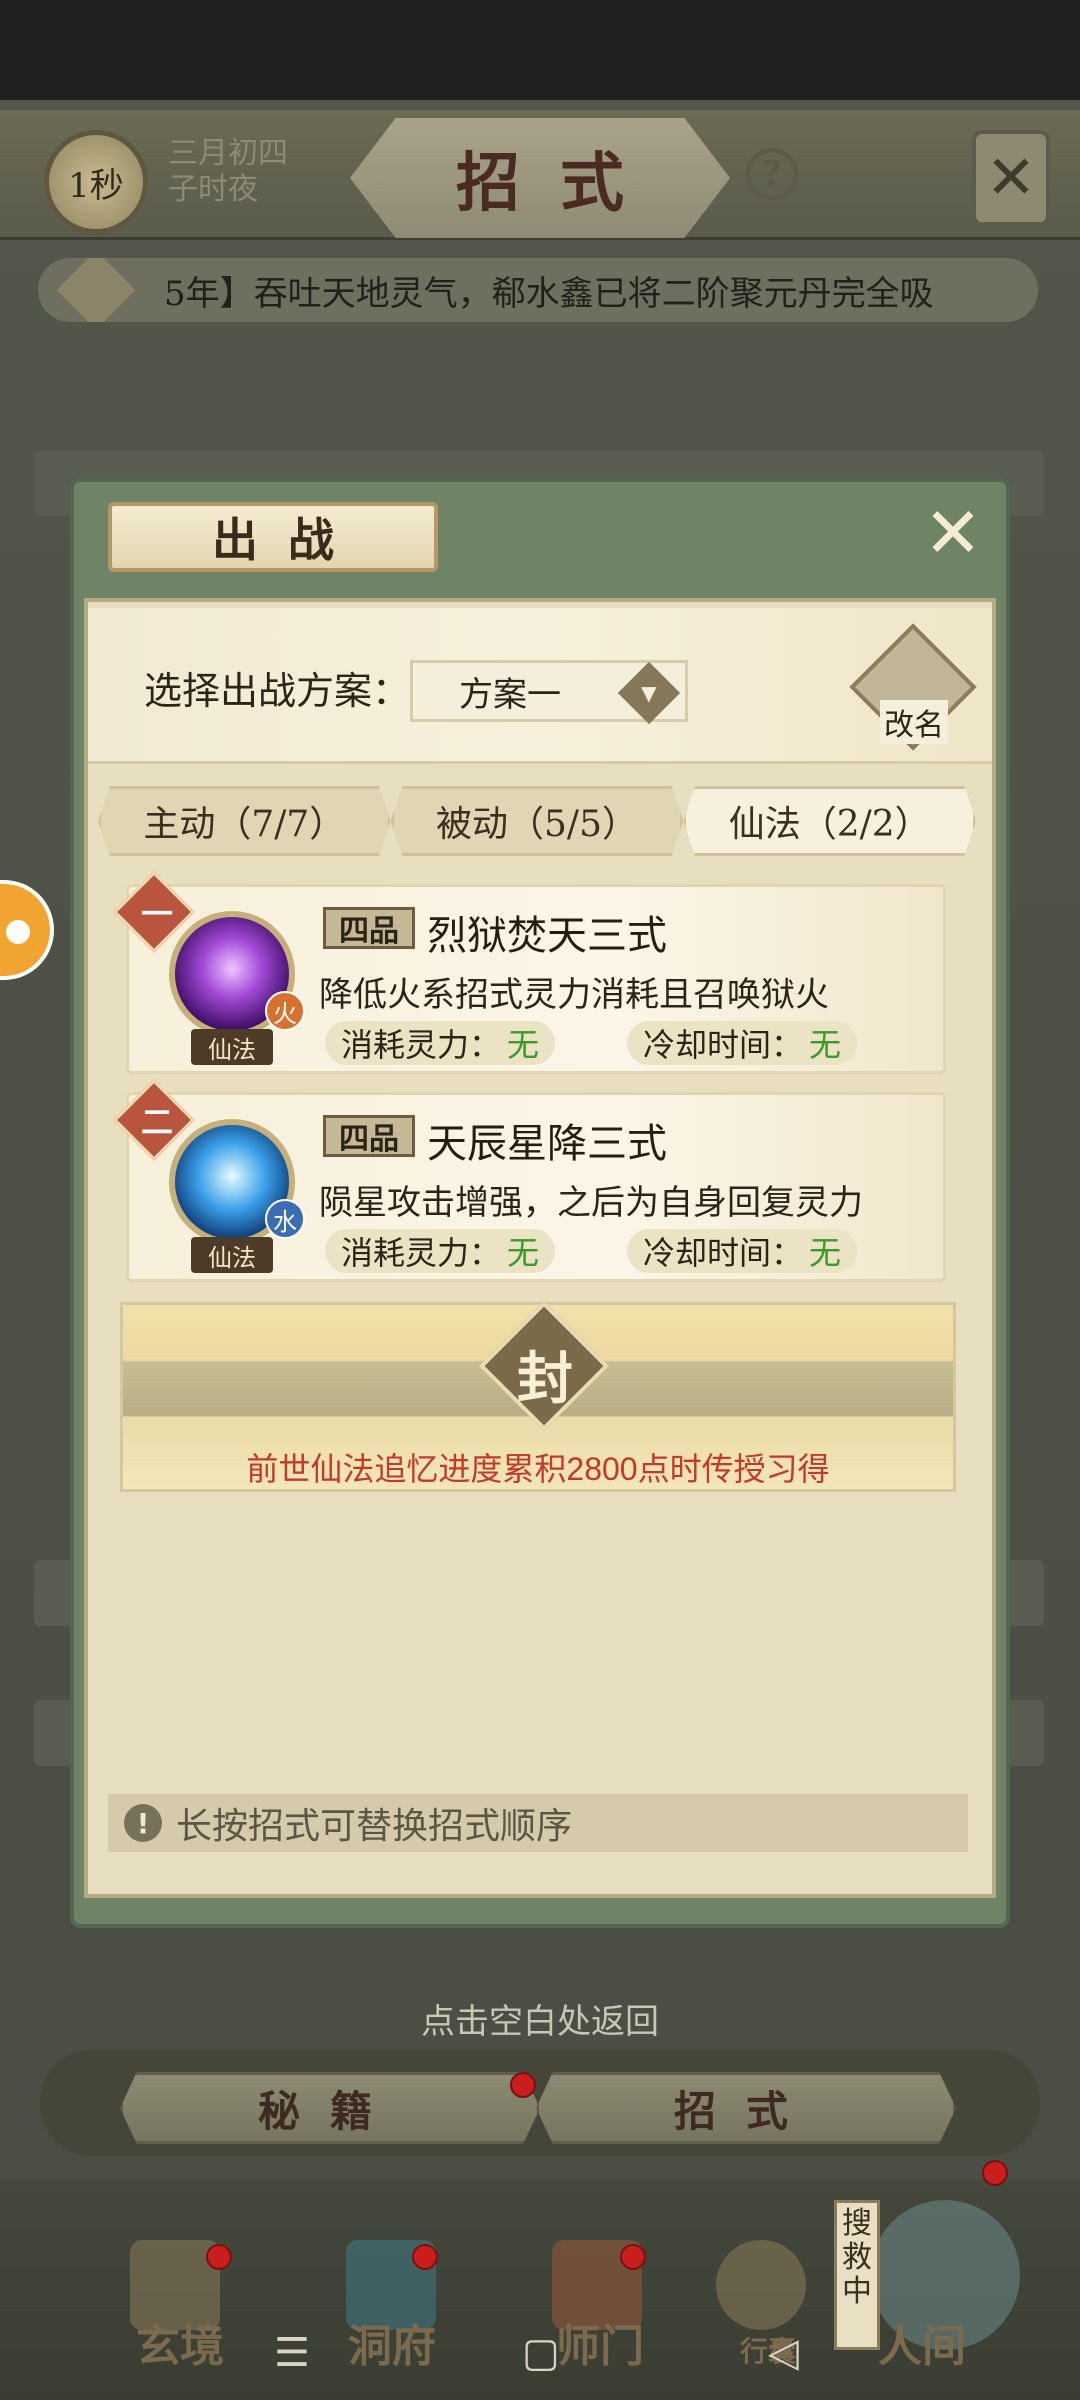 The height and width of the screenshot is (2400, 1080). Describe the element at coordinates (540, 50) in the screenshot. I see `status-bar` at that location.